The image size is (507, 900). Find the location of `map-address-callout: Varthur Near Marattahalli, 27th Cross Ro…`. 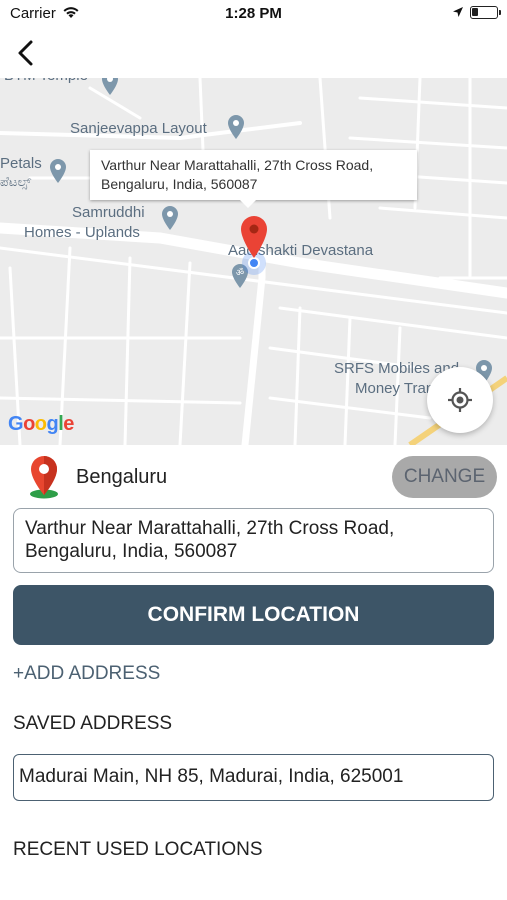

map-address-callout: Varthur Near Marattahalli, 27th Cross Ro… is located at coordinates (253, 179).